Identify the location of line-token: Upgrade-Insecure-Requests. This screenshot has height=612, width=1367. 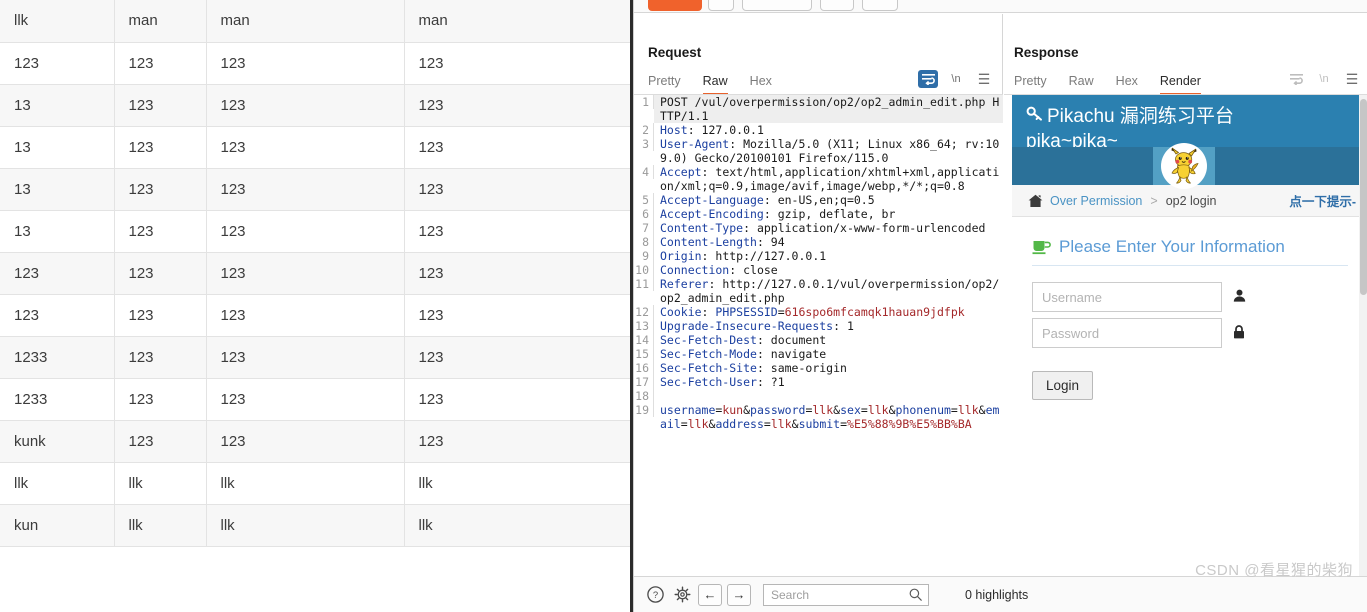
(747, 326).